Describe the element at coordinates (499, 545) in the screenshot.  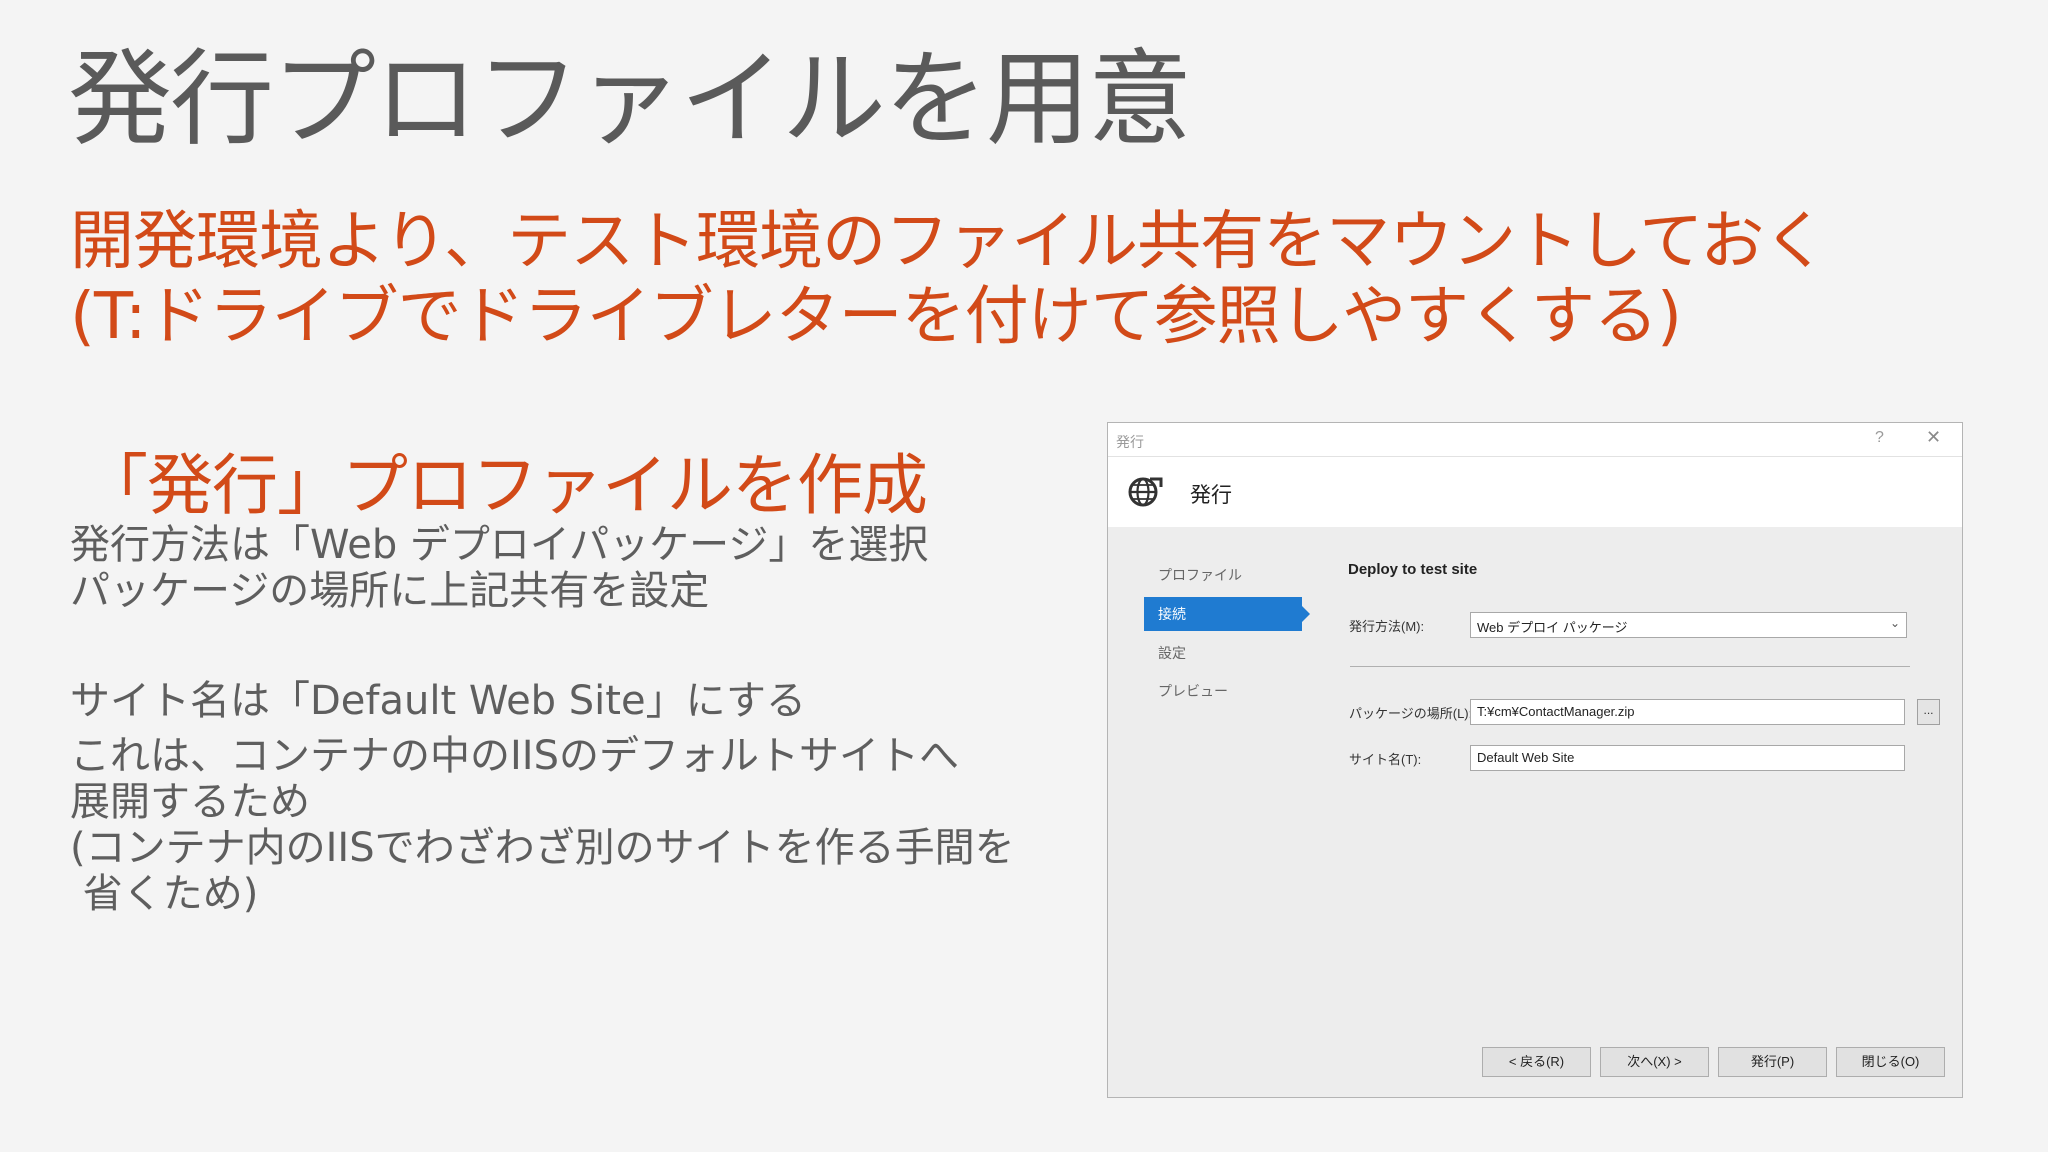
I see `body-line: 発行方法は「Web デプロイパッケージ」を選択` at that location.